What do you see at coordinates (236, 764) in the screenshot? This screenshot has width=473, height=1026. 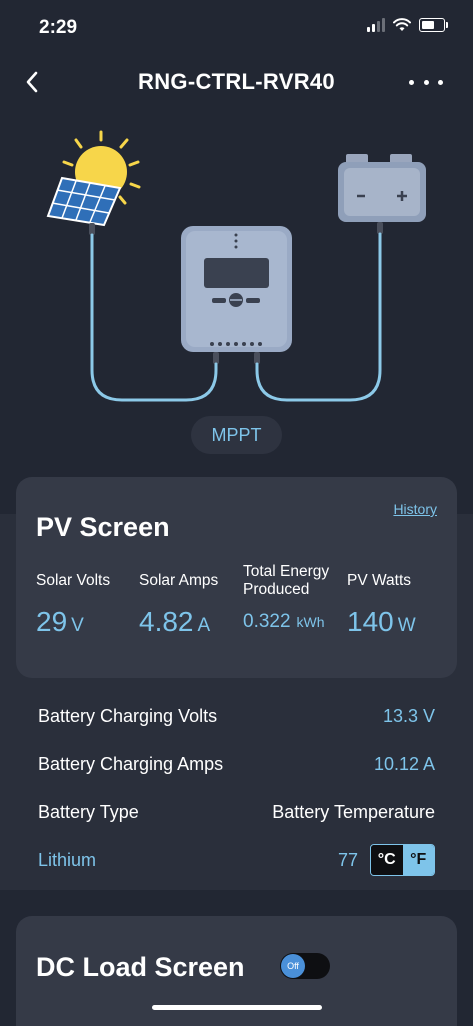 I see `battery-charging-amps-row: Battery Charging Amps 10.12 A` at bounding box center [236, 764].